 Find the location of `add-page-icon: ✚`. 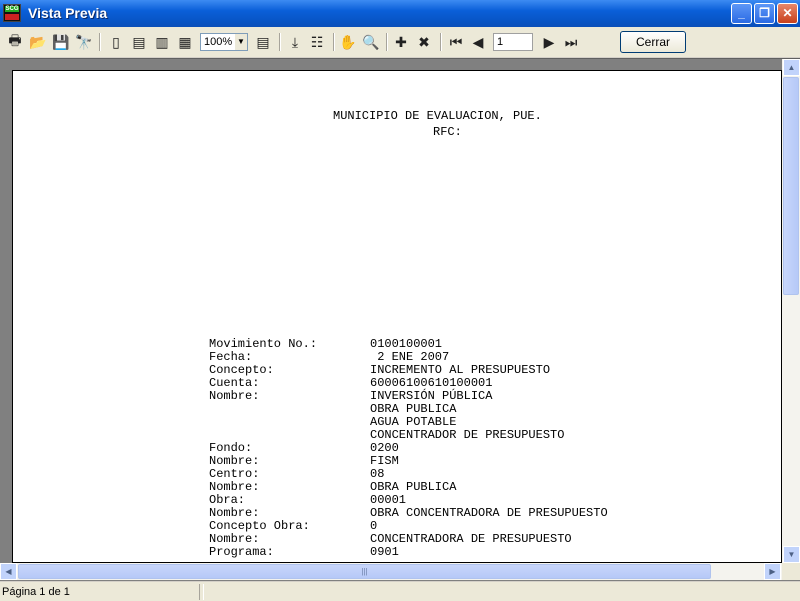

add-page-icon: ✚ is located at coordinates (401, 42).